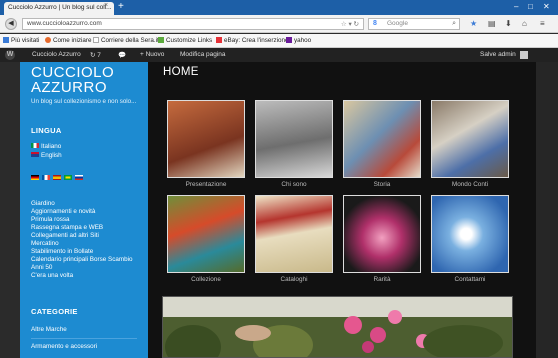 The width and height of the screenshot is (558, 358). I want to click on language-english: English, so click(46, 155).